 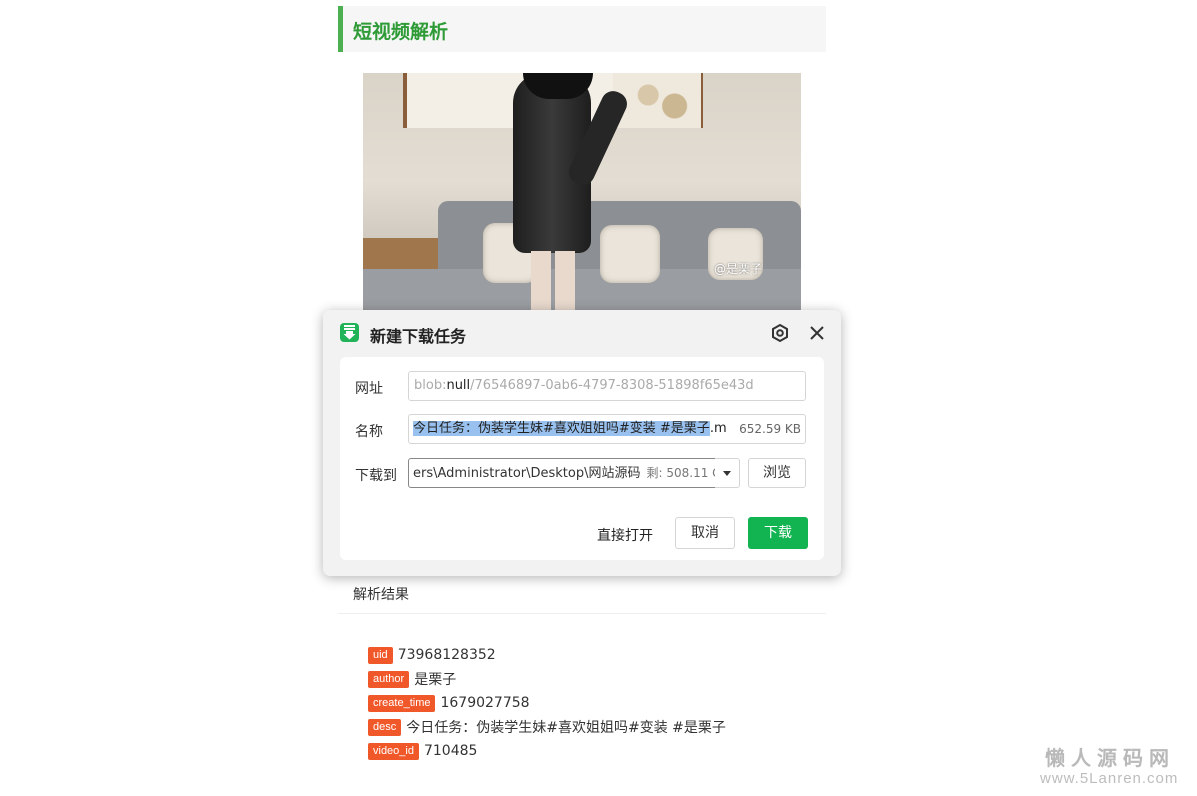 I want to click on field-value: 今日任务：伪装学生妹#喜欢姐姐吗#变装 #是栗子, so click(x=566, y=728).